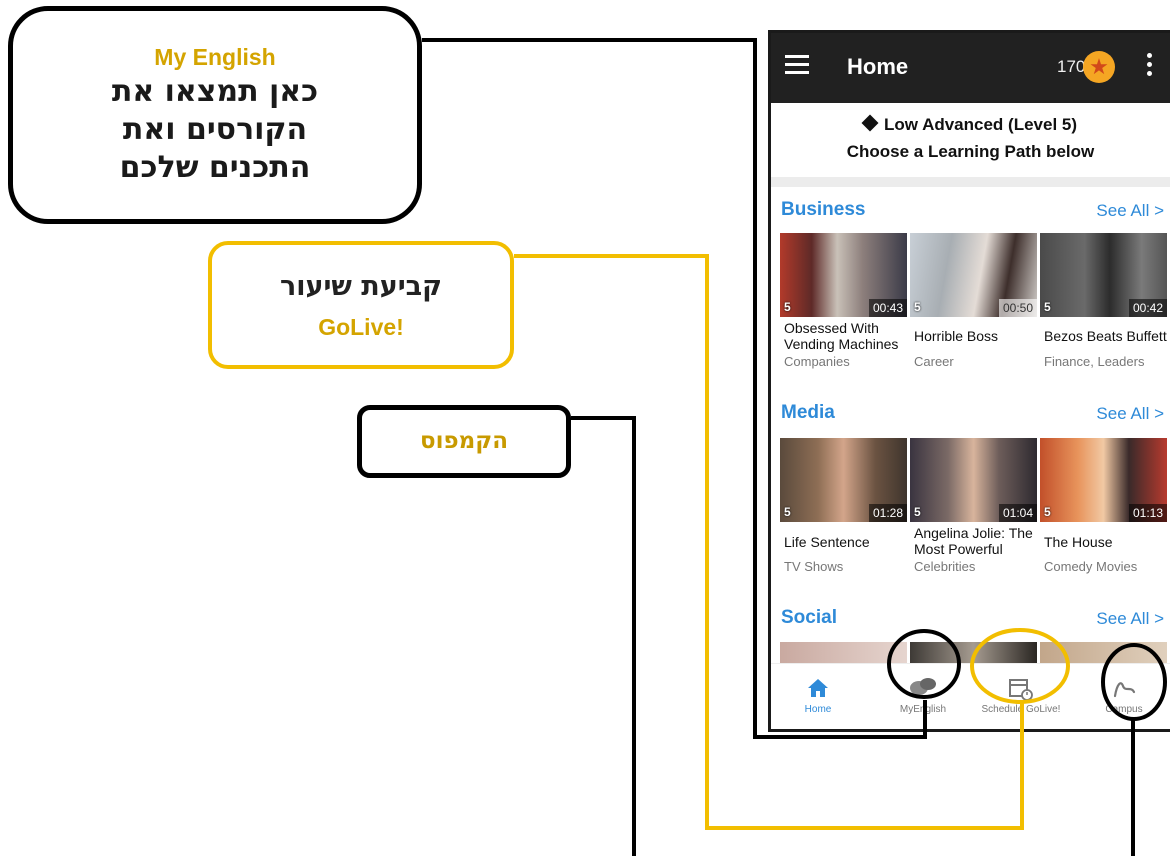  What do you see at coordinates (1150, 66) in the screenshot?
I see `more-options-icon` at bounding box center [1150, 66].